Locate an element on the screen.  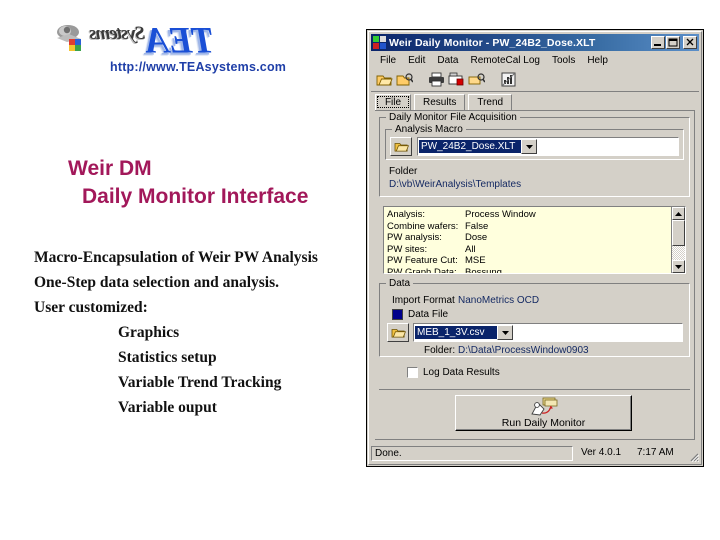
menu-item-remotecal-log: RemoteCal Log is located at coordinates (504, 60).